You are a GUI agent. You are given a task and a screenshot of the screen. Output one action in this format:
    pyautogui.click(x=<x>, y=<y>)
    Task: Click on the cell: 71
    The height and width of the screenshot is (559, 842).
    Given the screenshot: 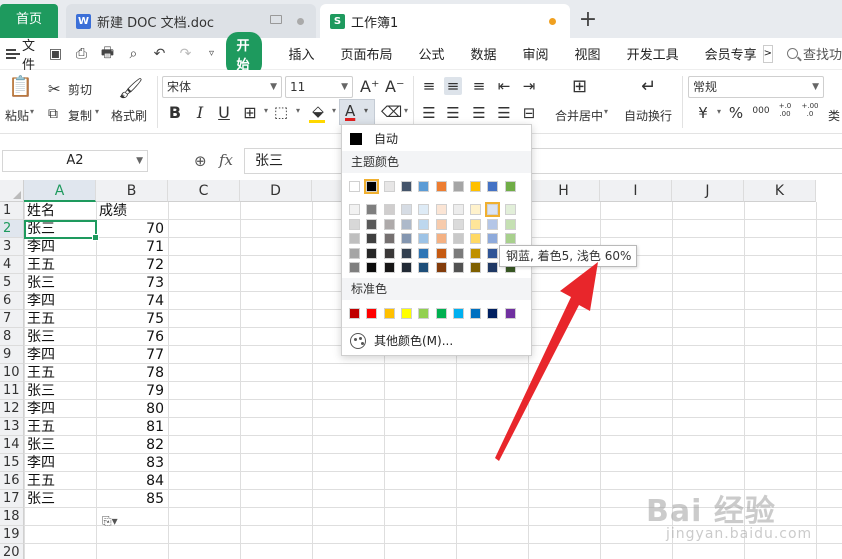 What is the action you would take?
    pyautogui.click(x=130, y=247)
    